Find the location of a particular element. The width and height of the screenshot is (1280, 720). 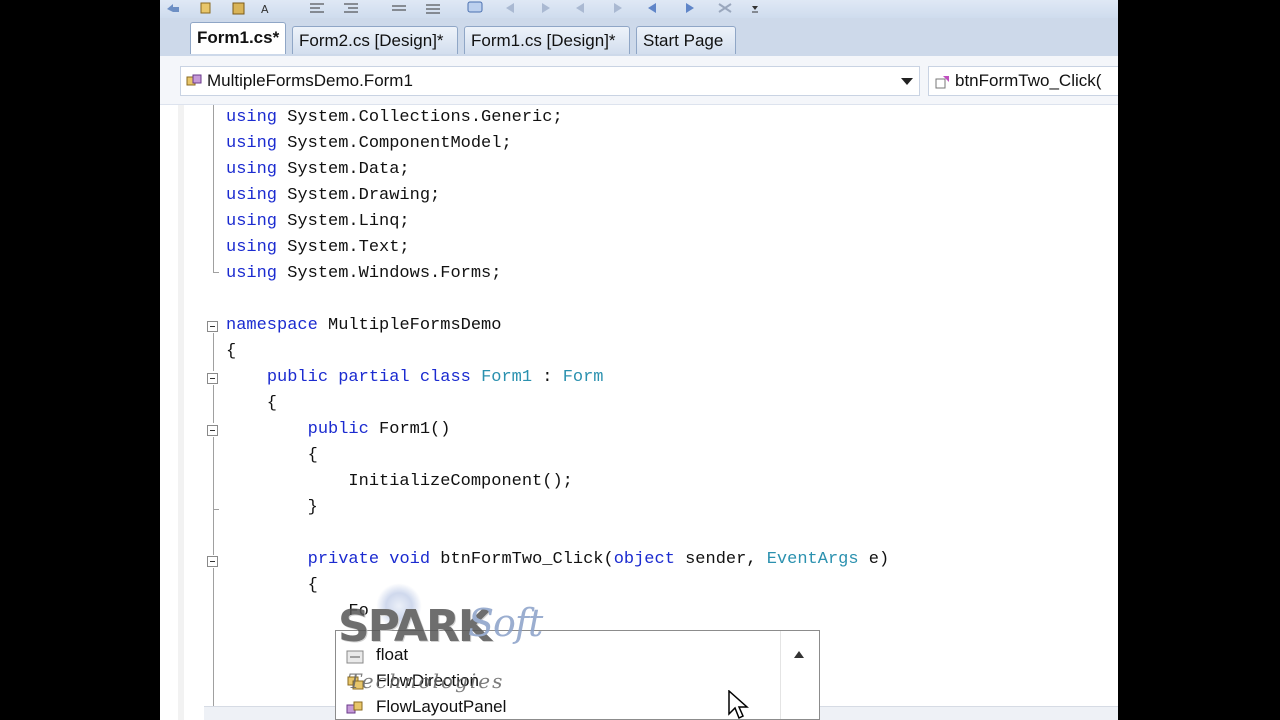

code-line: public Form1() is located at coordinates (338, 430).